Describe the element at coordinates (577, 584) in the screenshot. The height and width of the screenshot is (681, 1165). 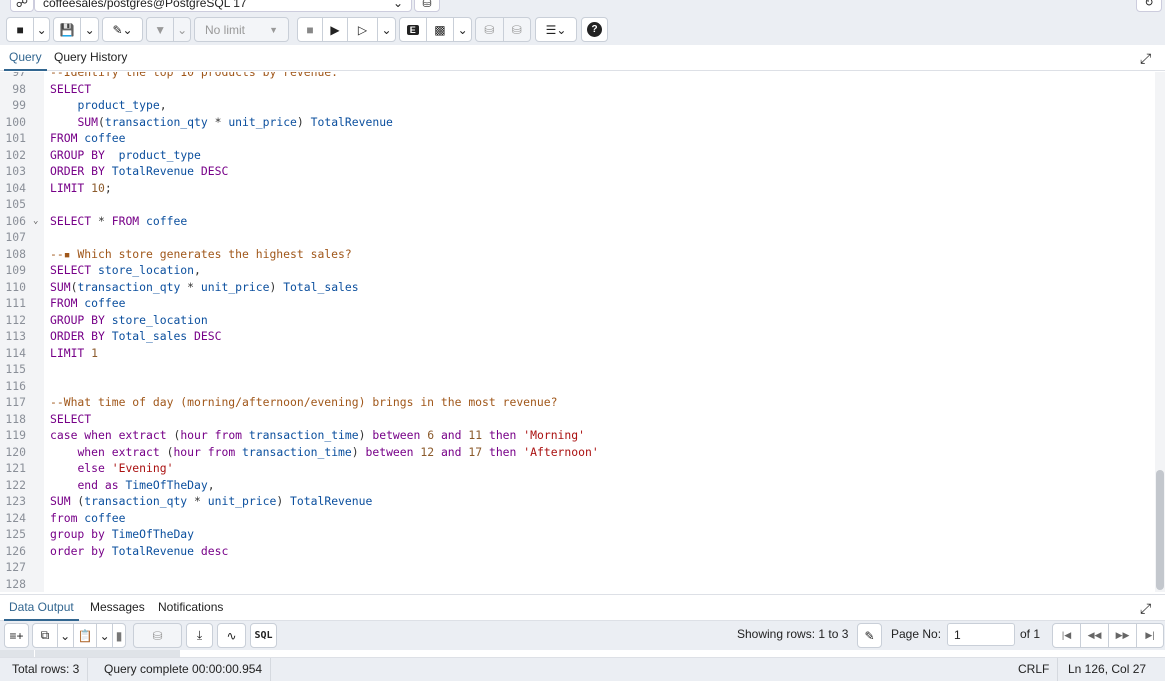
I see `code-line: 128` at that location.